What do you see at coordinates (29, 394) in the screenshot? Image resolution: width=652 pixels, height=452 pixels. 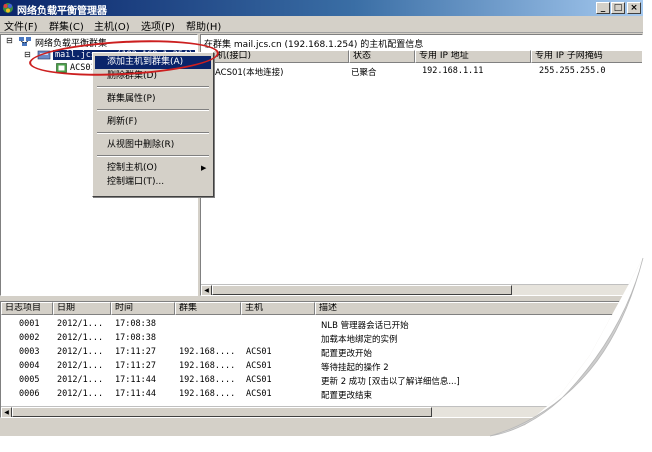 I see `log-cell-entry: 0006` at bounding box center [29, 394].